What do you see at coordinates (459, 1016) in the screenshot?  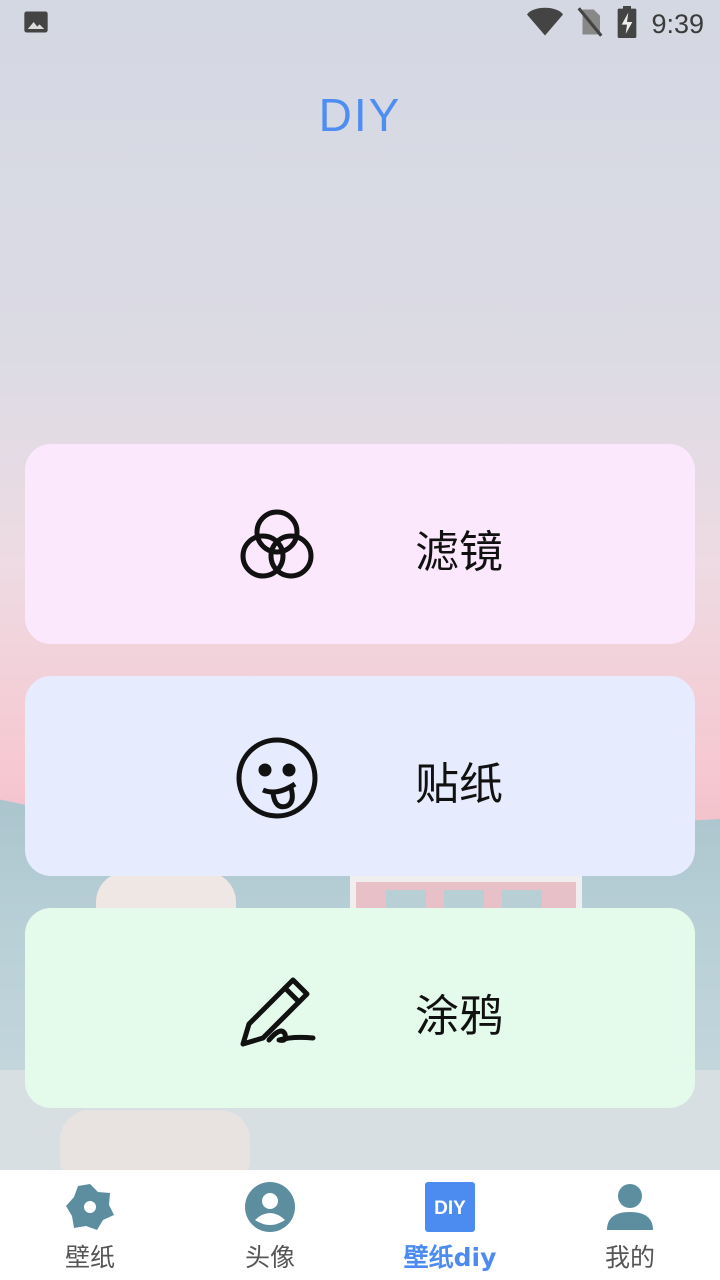 I see `doodle-label: 涂鸦` at bounding box center [459, 1016].